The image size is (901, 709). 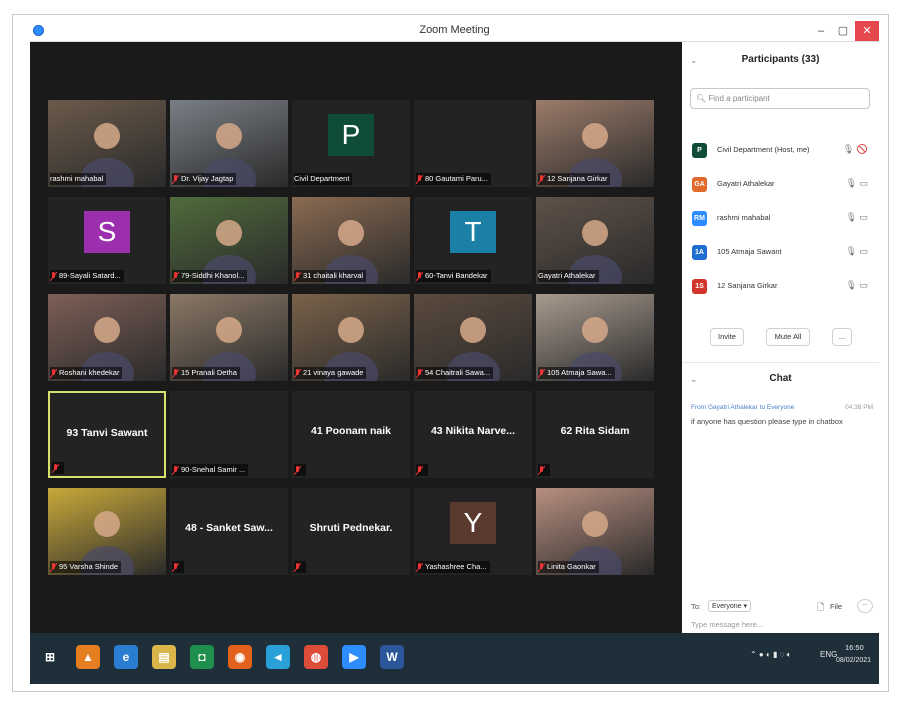 I want to click on participant-avatar: GA, so click(x=699, y=184).